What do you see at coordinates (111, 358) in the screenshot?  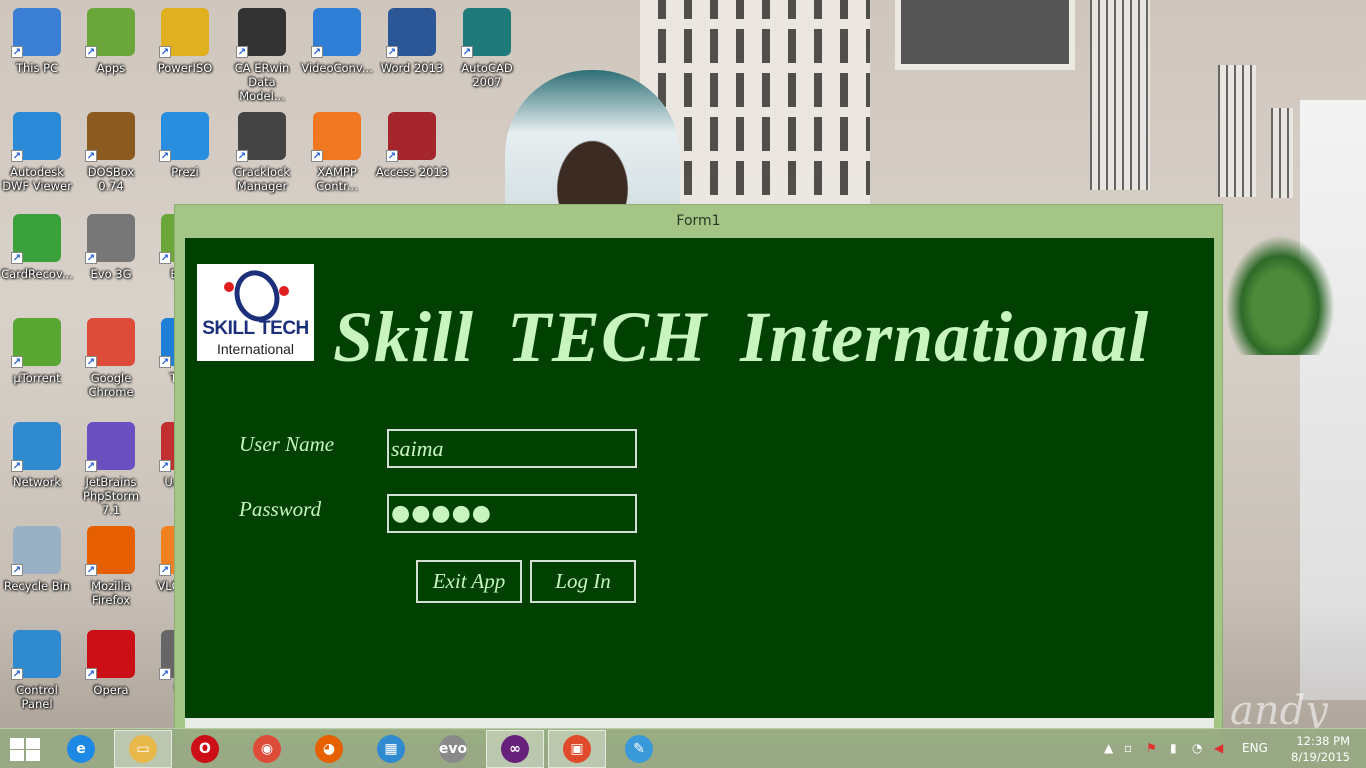 I see `desktop-icon: ↗ Google Chrome` at bounding box center [111, 358].